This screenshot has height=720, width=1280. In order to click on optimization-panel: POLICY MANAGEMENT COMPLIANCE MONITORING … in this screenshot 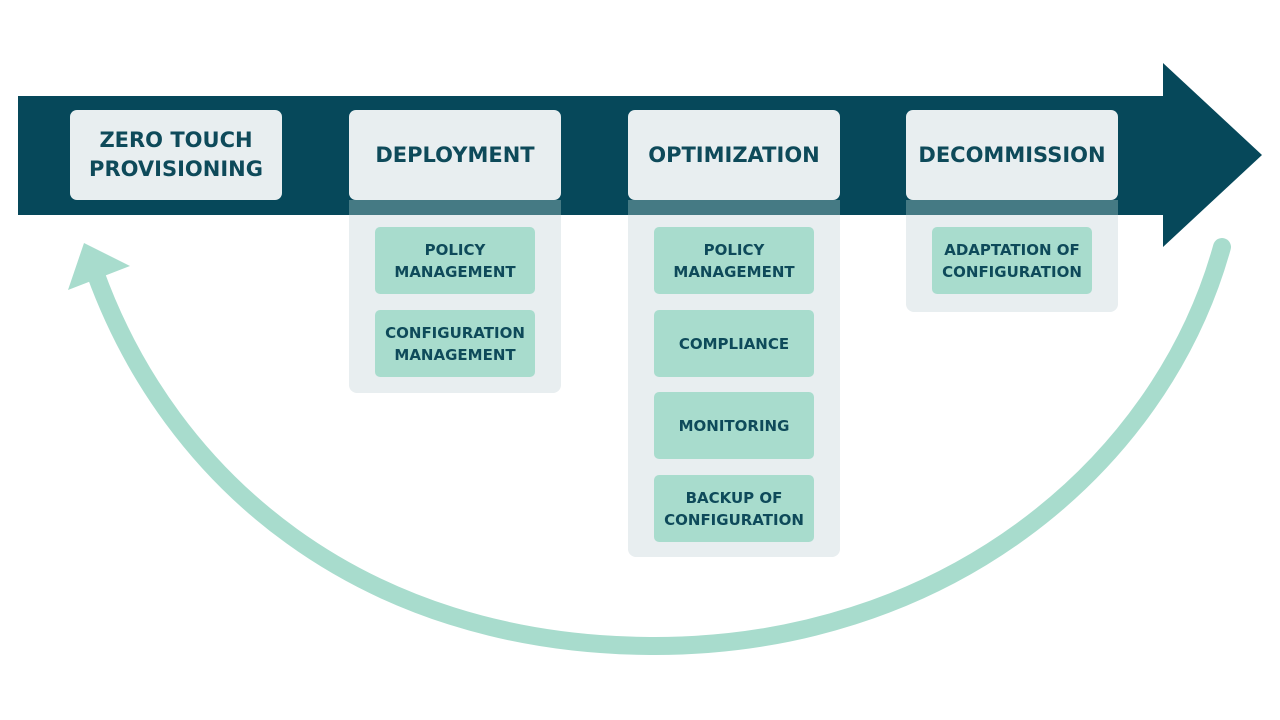, I will do `click(734, 378)`.